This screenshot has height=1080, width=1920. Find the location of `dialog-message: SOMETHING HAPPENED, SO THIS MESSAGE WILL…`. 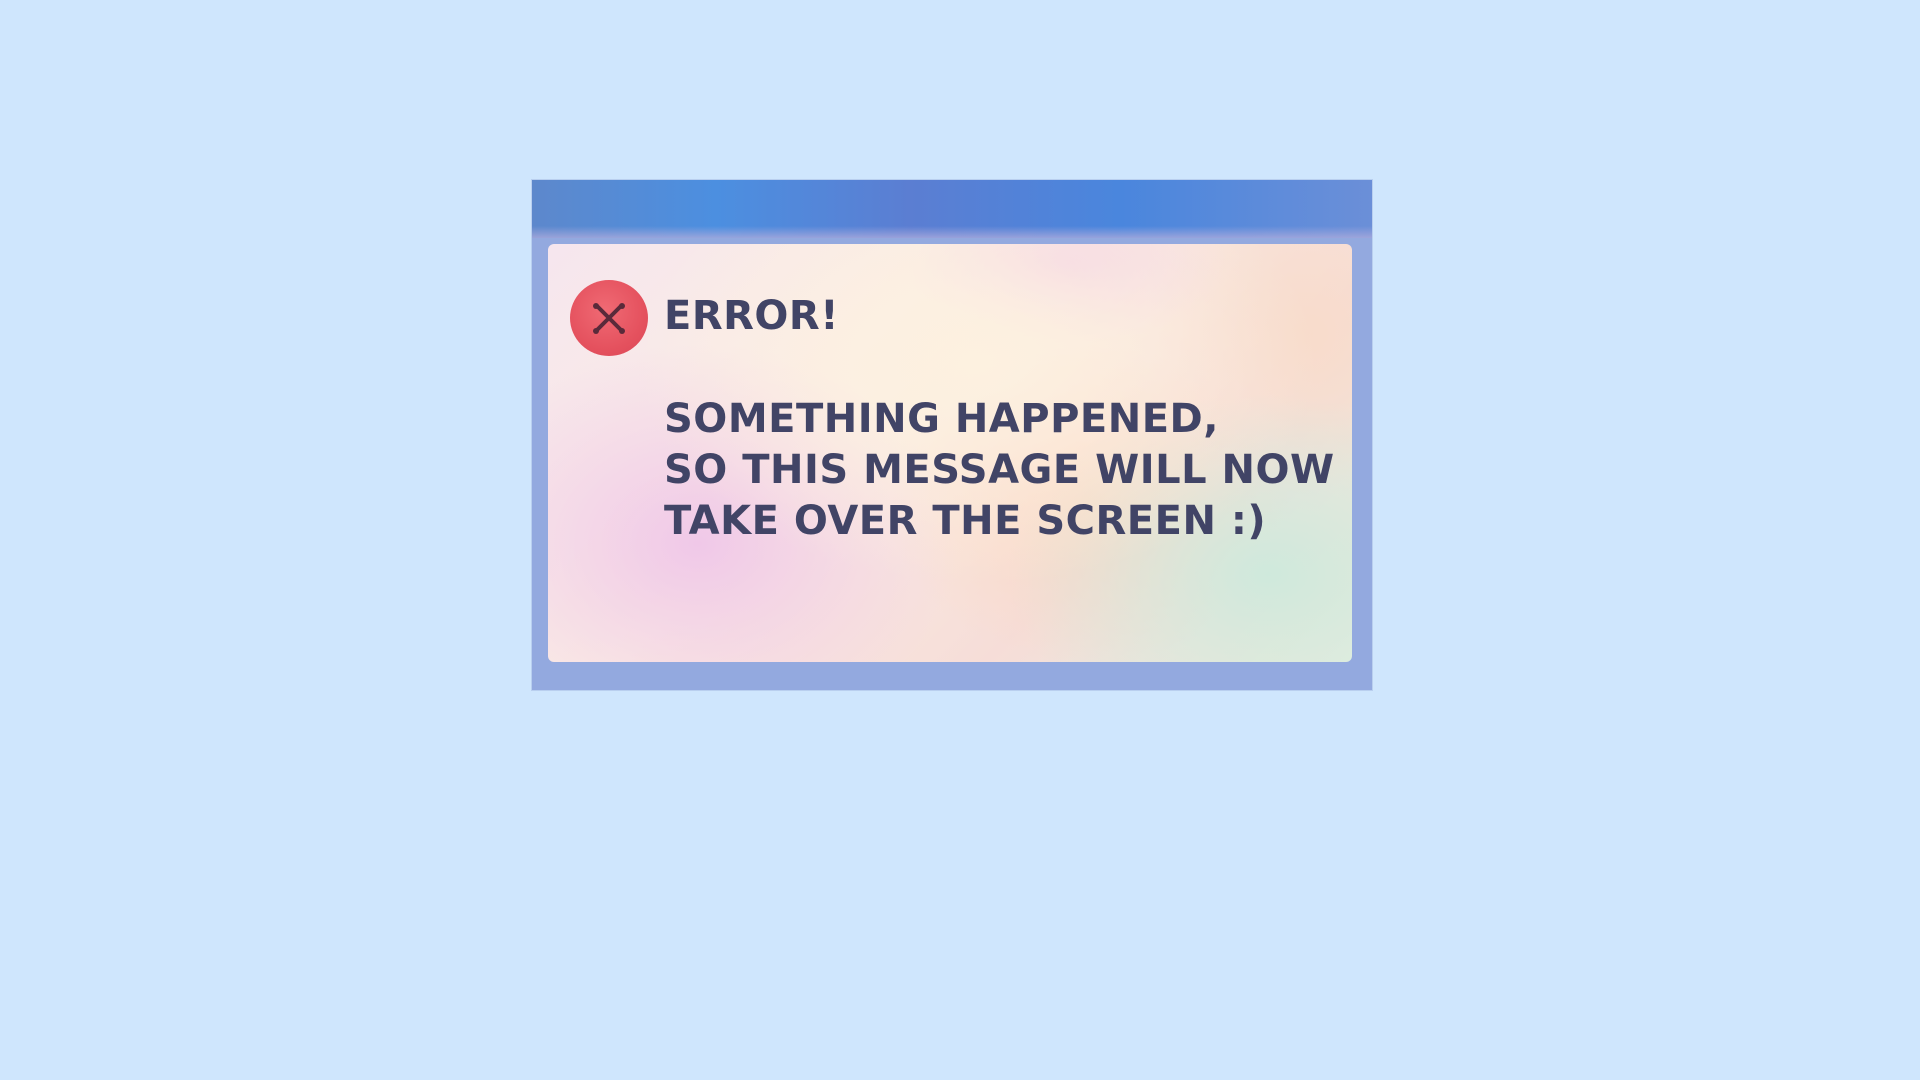

dialog-message: SOMETHING HAPPENED, SO THIS MESSAGE WILL… is located at coordinates (999, 470).